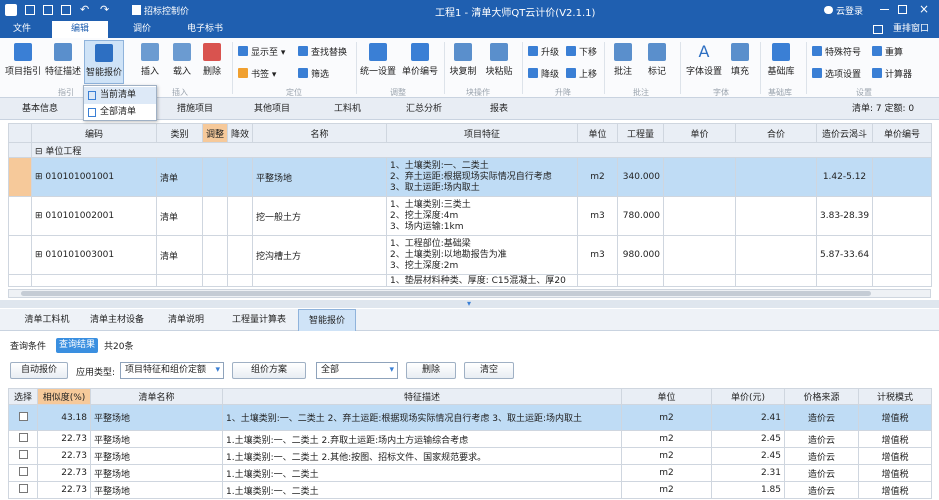 The image size is (939, 500). What do you see at coordinates (22, 29) in the screenshot?
I see `menu-file: 文件` at bounding box center [22, 29].